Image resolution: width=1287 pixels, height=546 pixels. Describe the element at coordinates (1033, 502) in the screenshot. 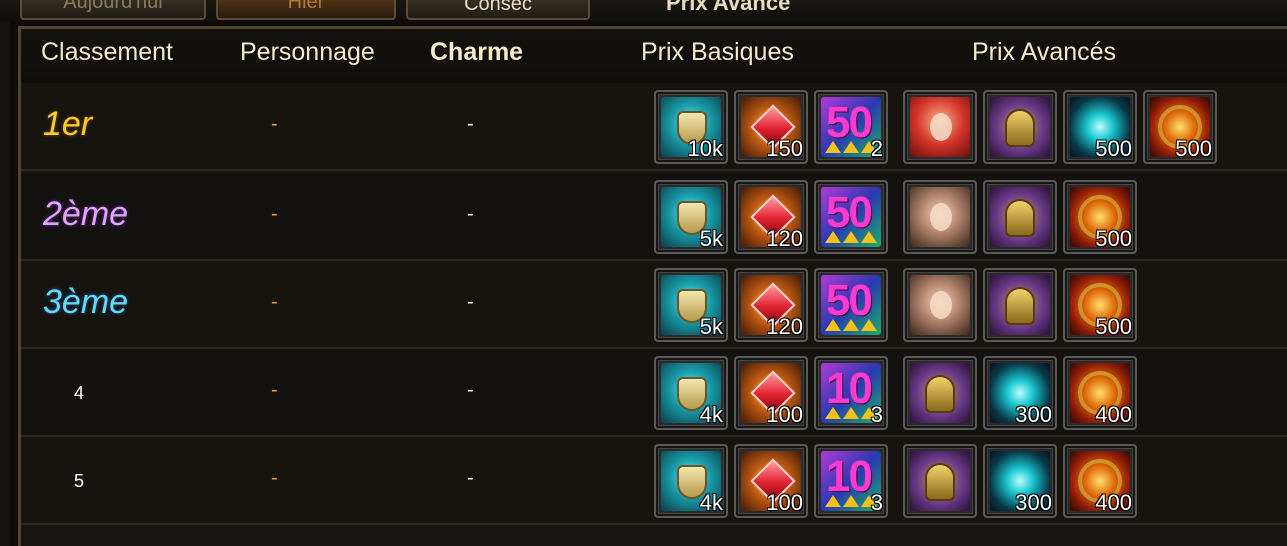

I see `reward-quantity: 300` at that location.